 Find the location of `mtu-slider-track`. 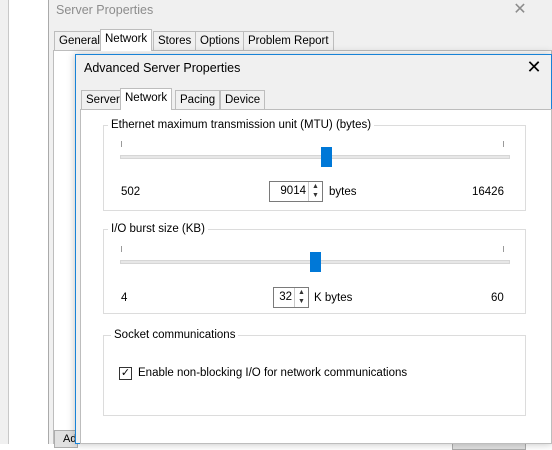

mtu-slider-track is located at coordinates (315, 157).